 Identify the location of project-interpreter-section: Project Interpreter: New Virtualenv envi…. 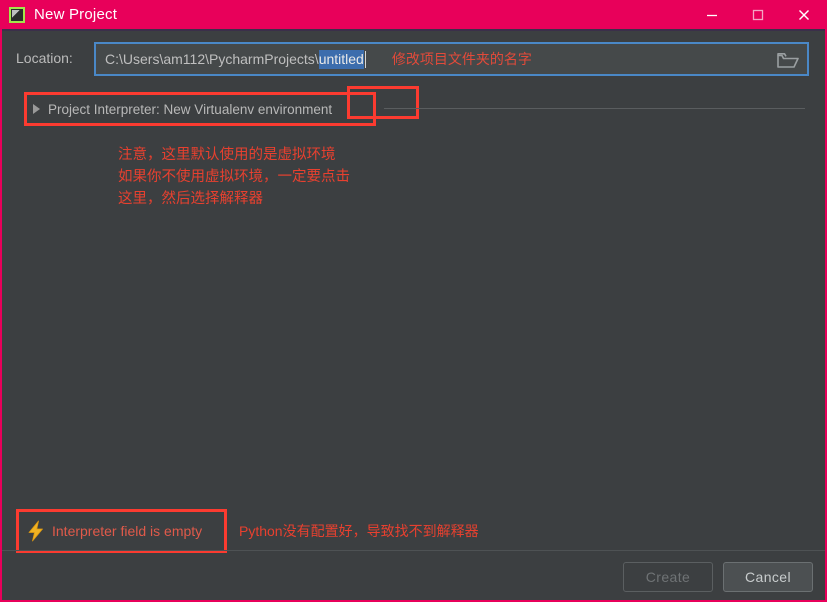
(200, 109).